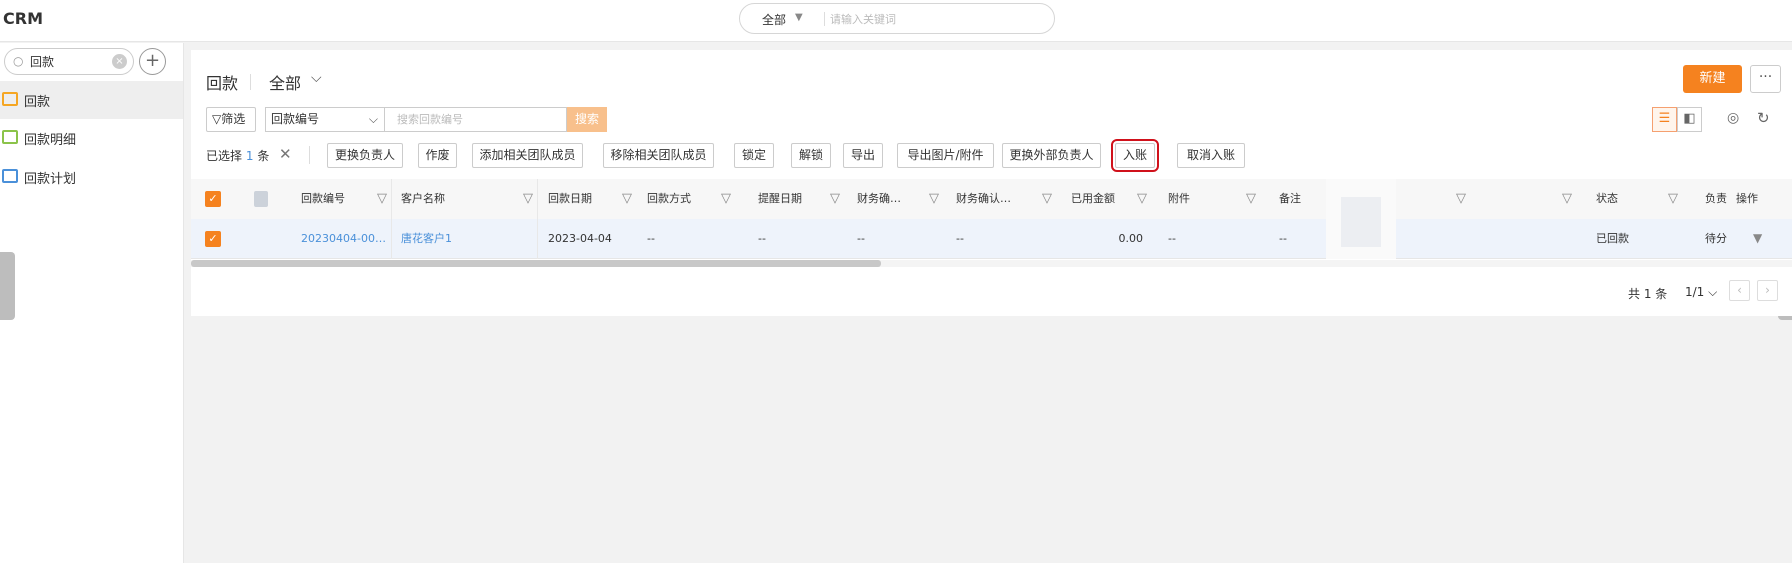 The height and width of the screenshot is (563, 1792). I want to click on column-header-remind-date: 提醒日期 ▽, so click(801, 199).